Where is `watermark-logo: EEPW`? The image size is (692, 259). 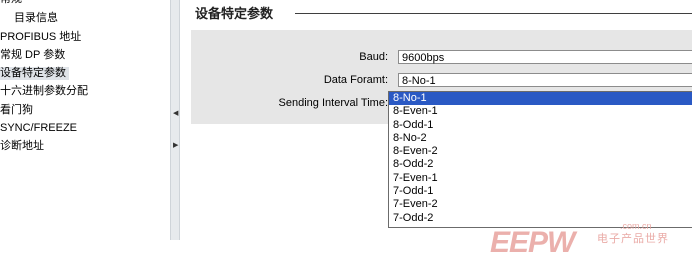 watermark-logo: EEPW is located at coordinates (532, 242).